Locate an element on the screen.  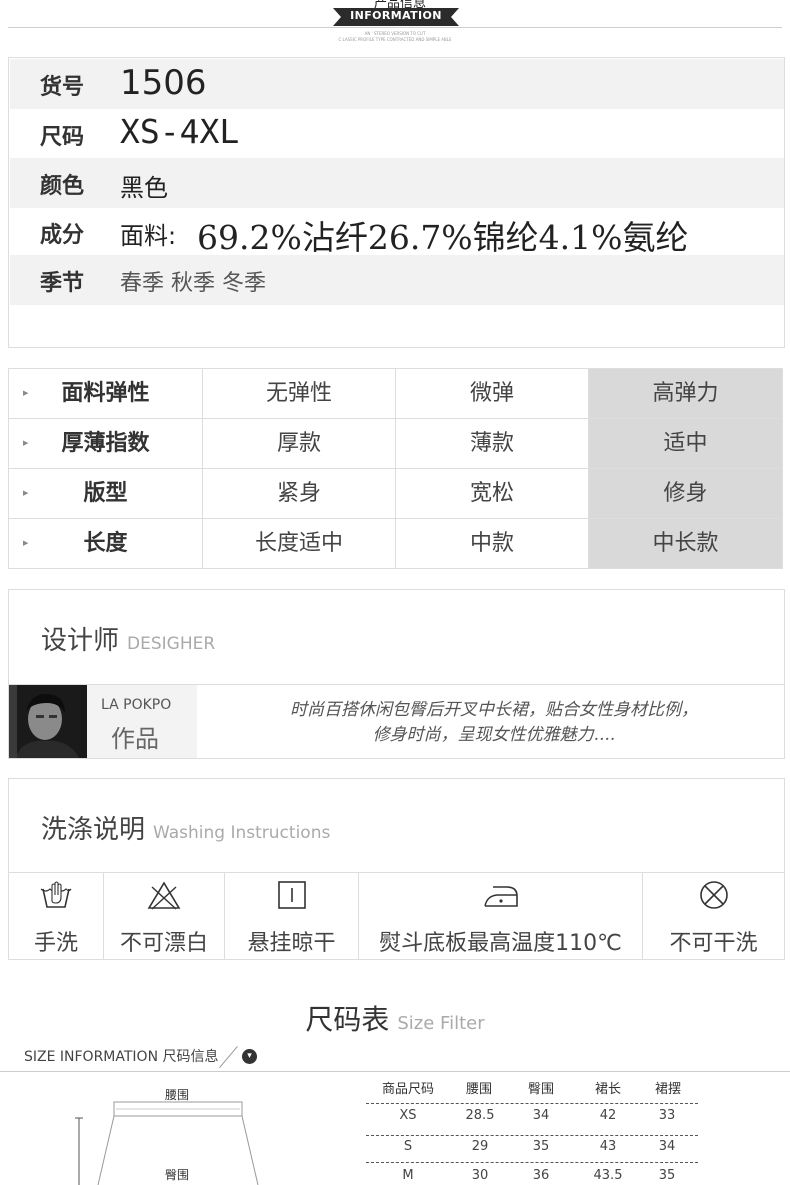
size-cell: 28.5 is located at coordinates (480, 1115).